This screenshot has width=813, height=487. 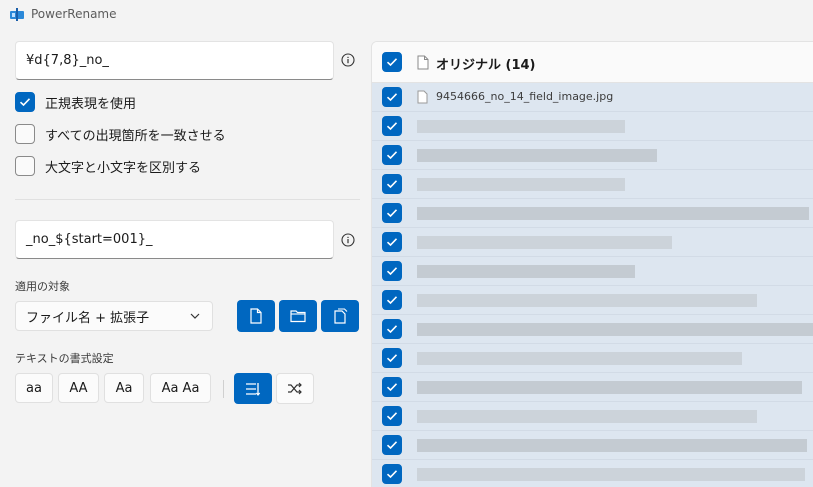 I want to click on apply-to-selected: ファイル名 + 拡張子, so click(x=88, y=318).